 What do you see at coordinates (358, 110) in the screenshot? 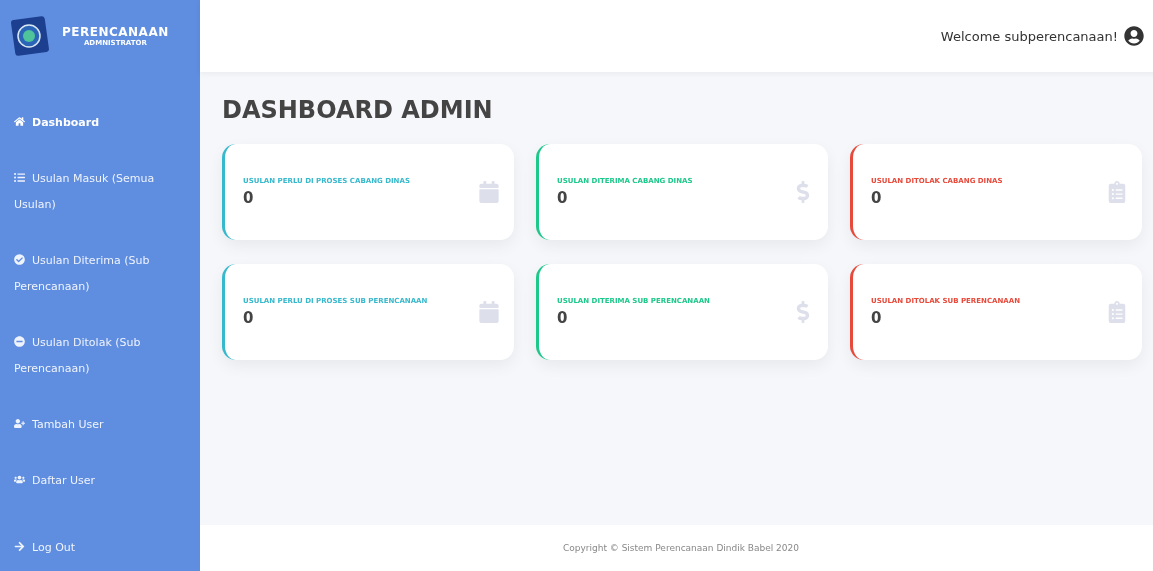
I see `page-title: DASHBOARD ADMIN` at bounding box center [358, 110].